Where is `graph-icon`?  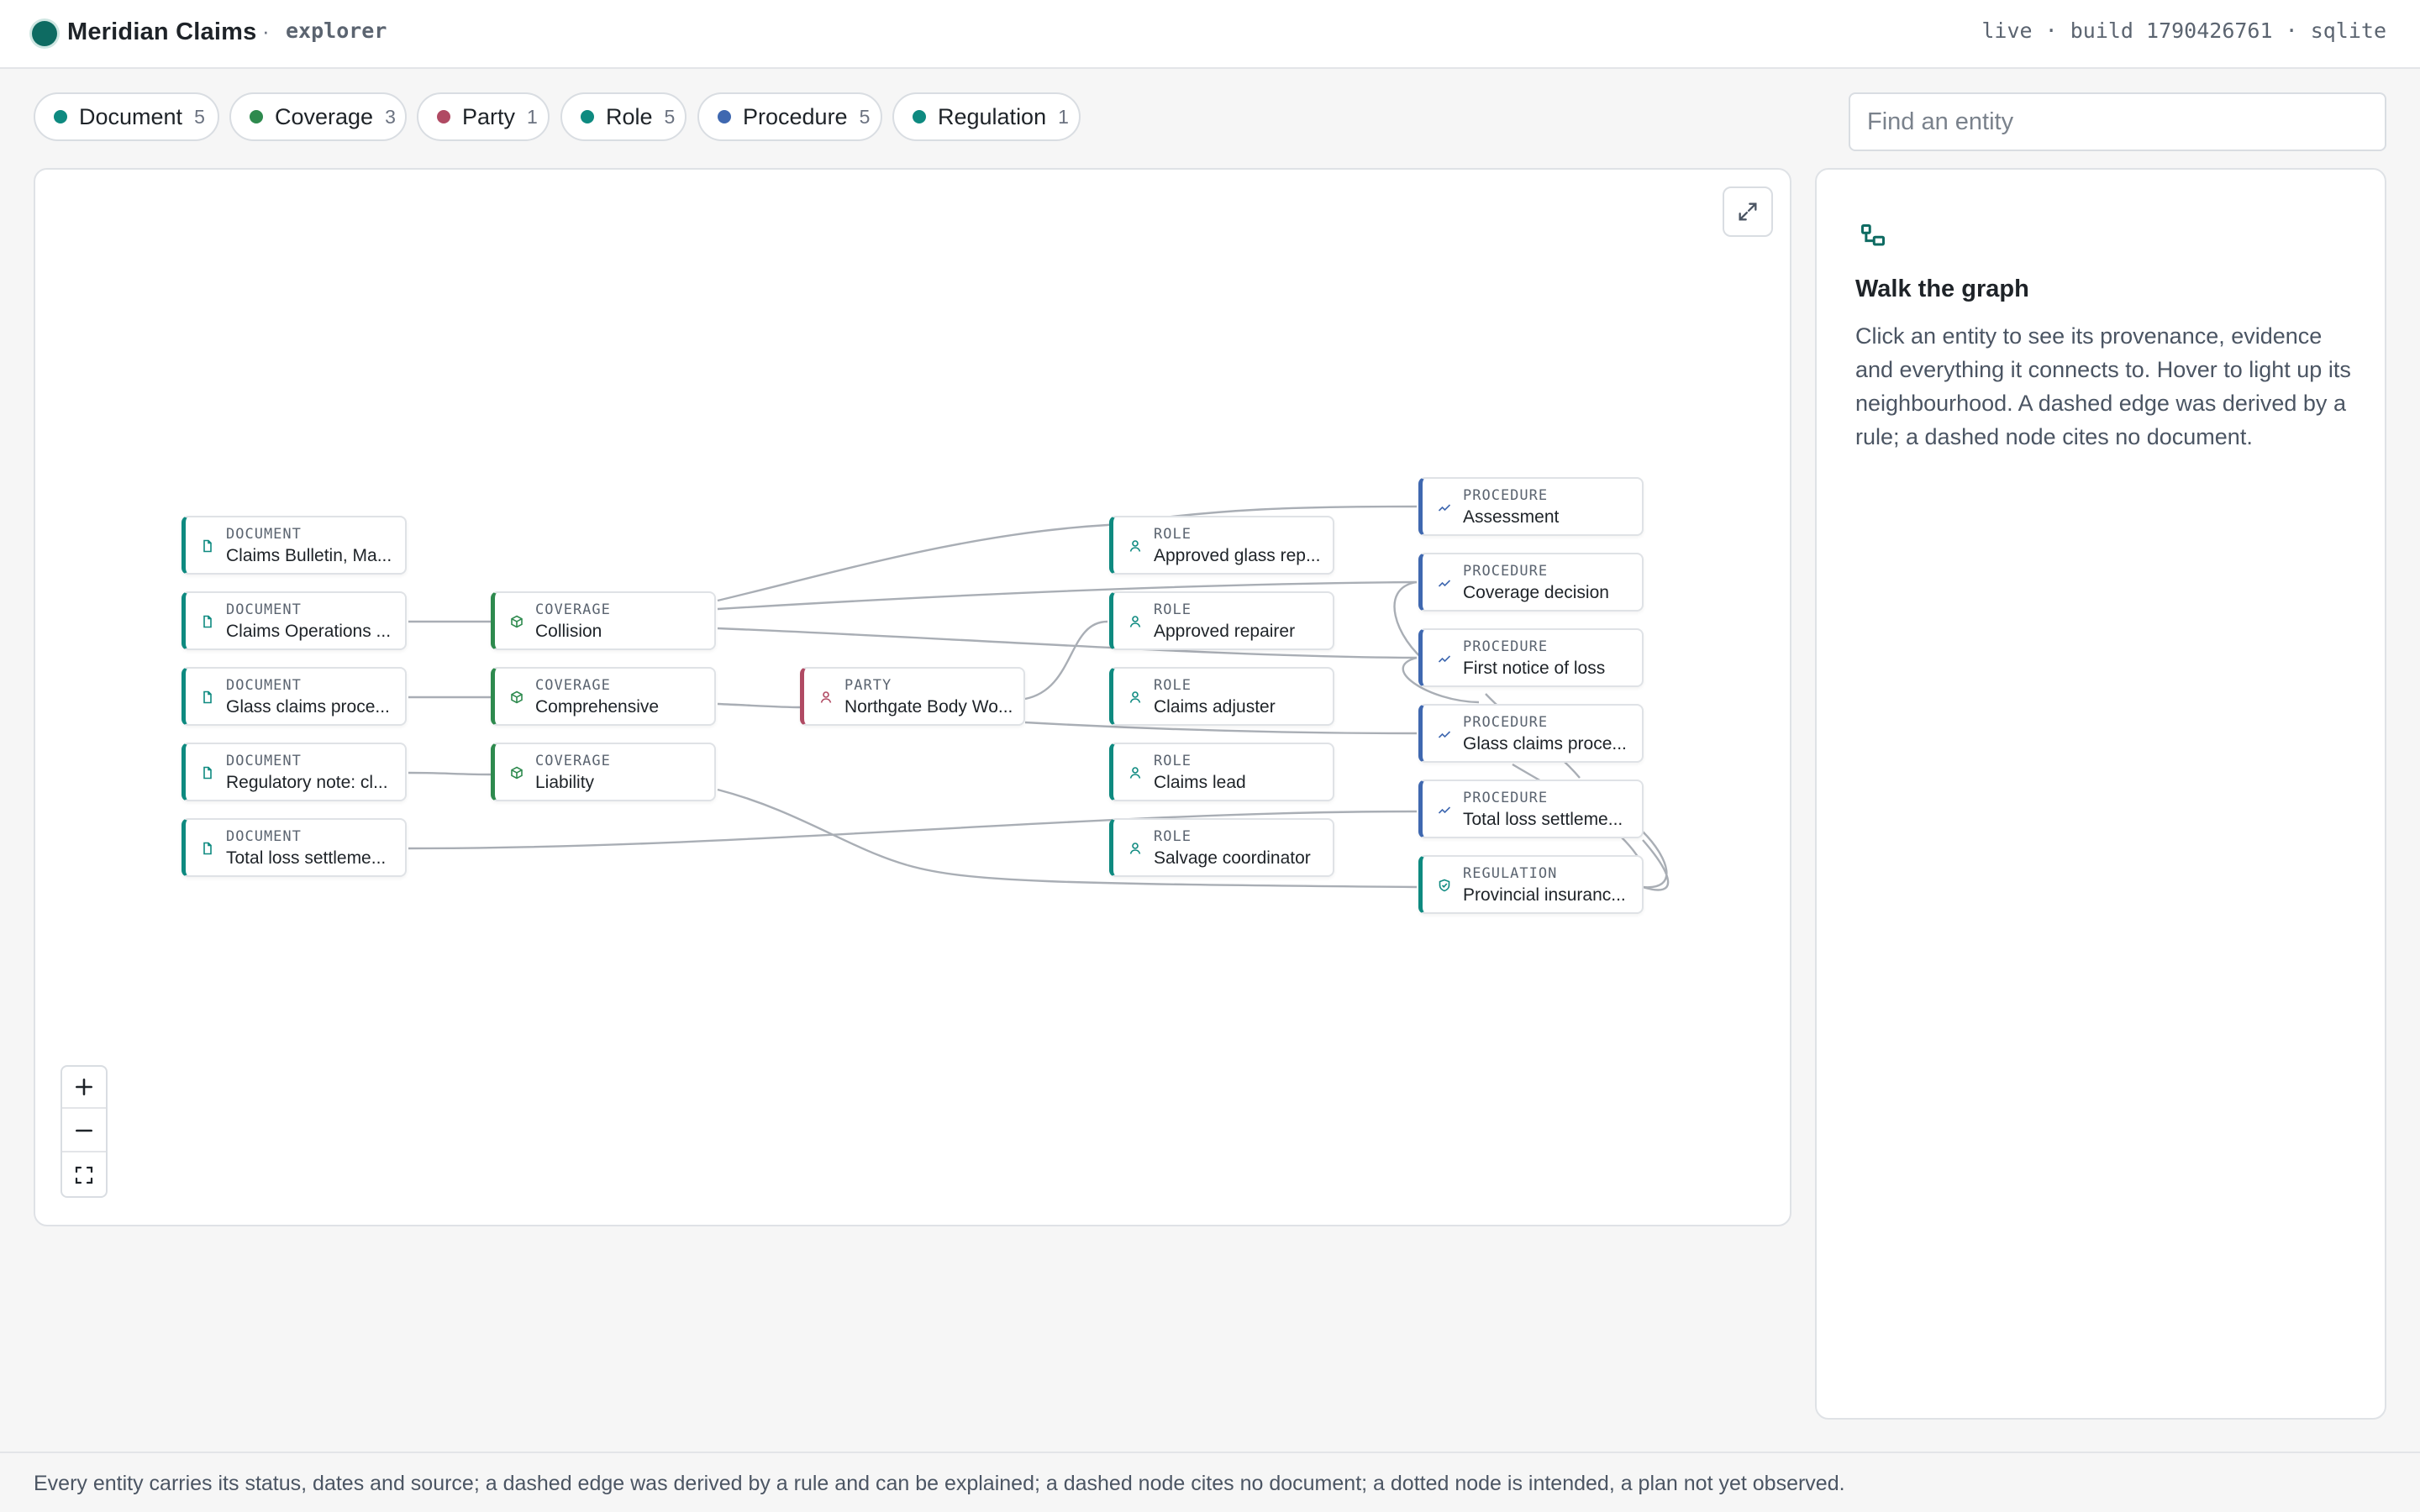
graph-icon is located at coordinates (1873, 235).